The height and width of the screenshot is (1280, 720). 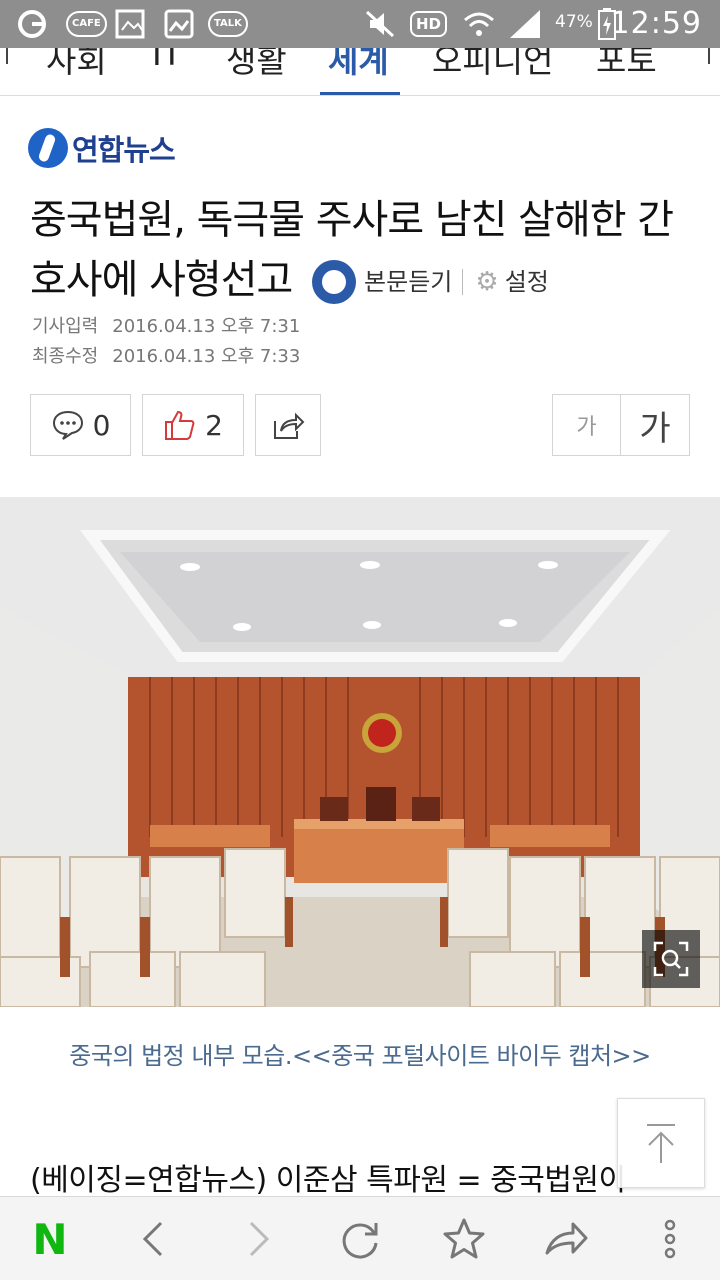 I want to click on press-name: 연합뉴스, so click(x=124, y=150).